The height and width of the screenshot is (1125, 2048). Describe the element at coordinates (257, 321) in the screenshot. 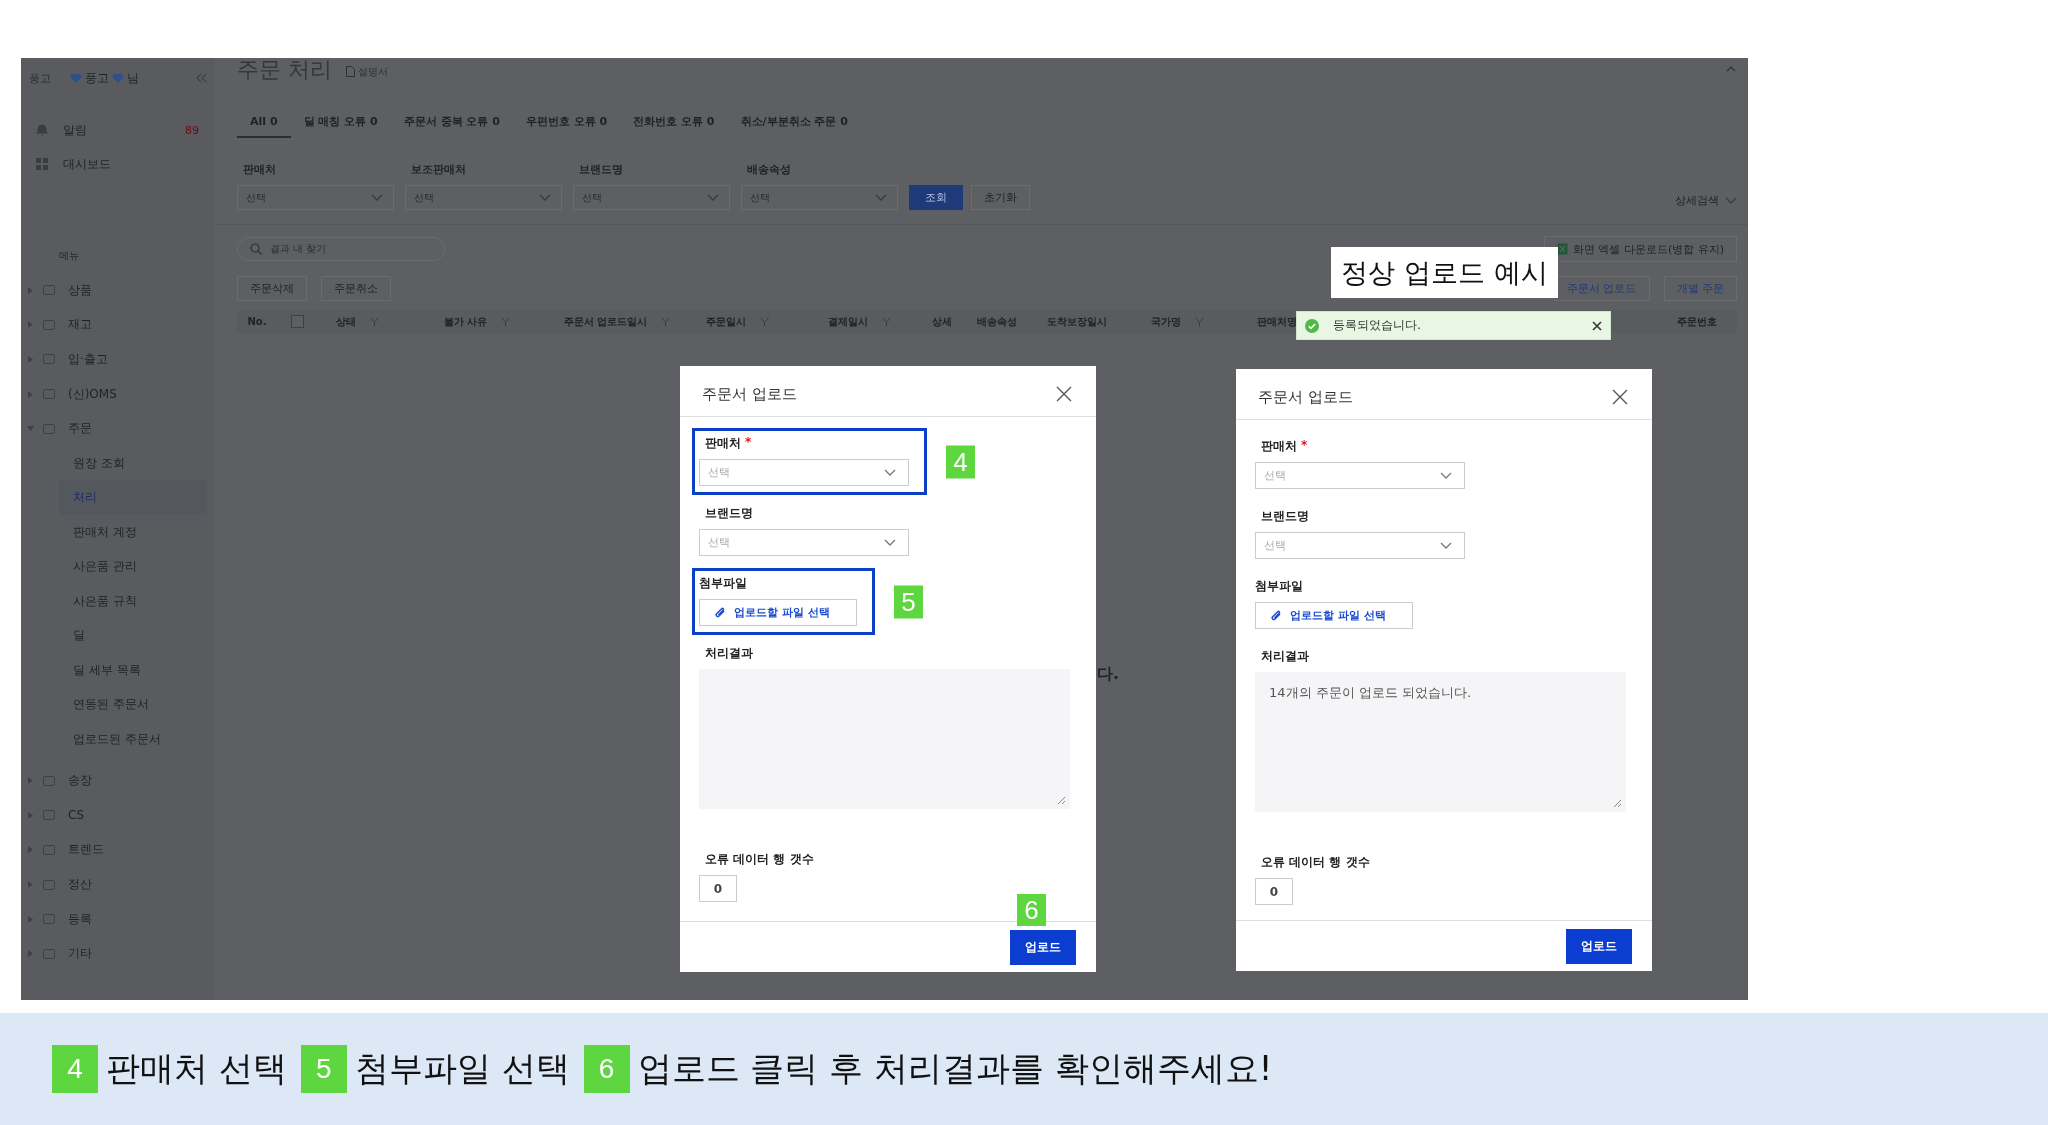

I see `column-header: No.` at that location.